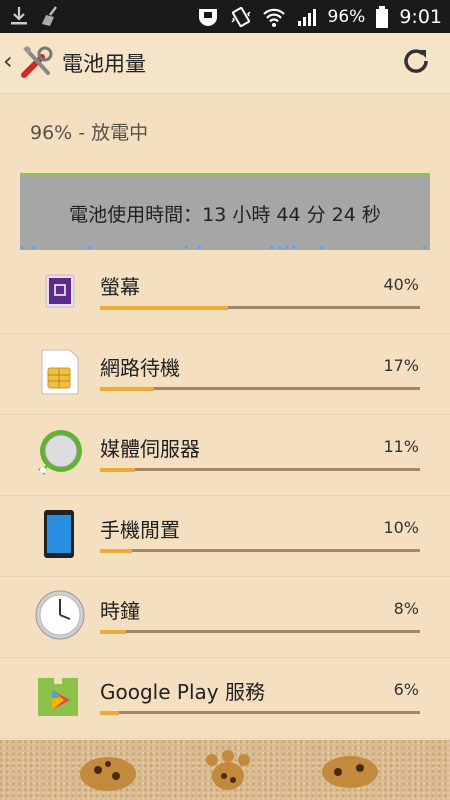  I want to click on screen-icon, so click(60, 291).